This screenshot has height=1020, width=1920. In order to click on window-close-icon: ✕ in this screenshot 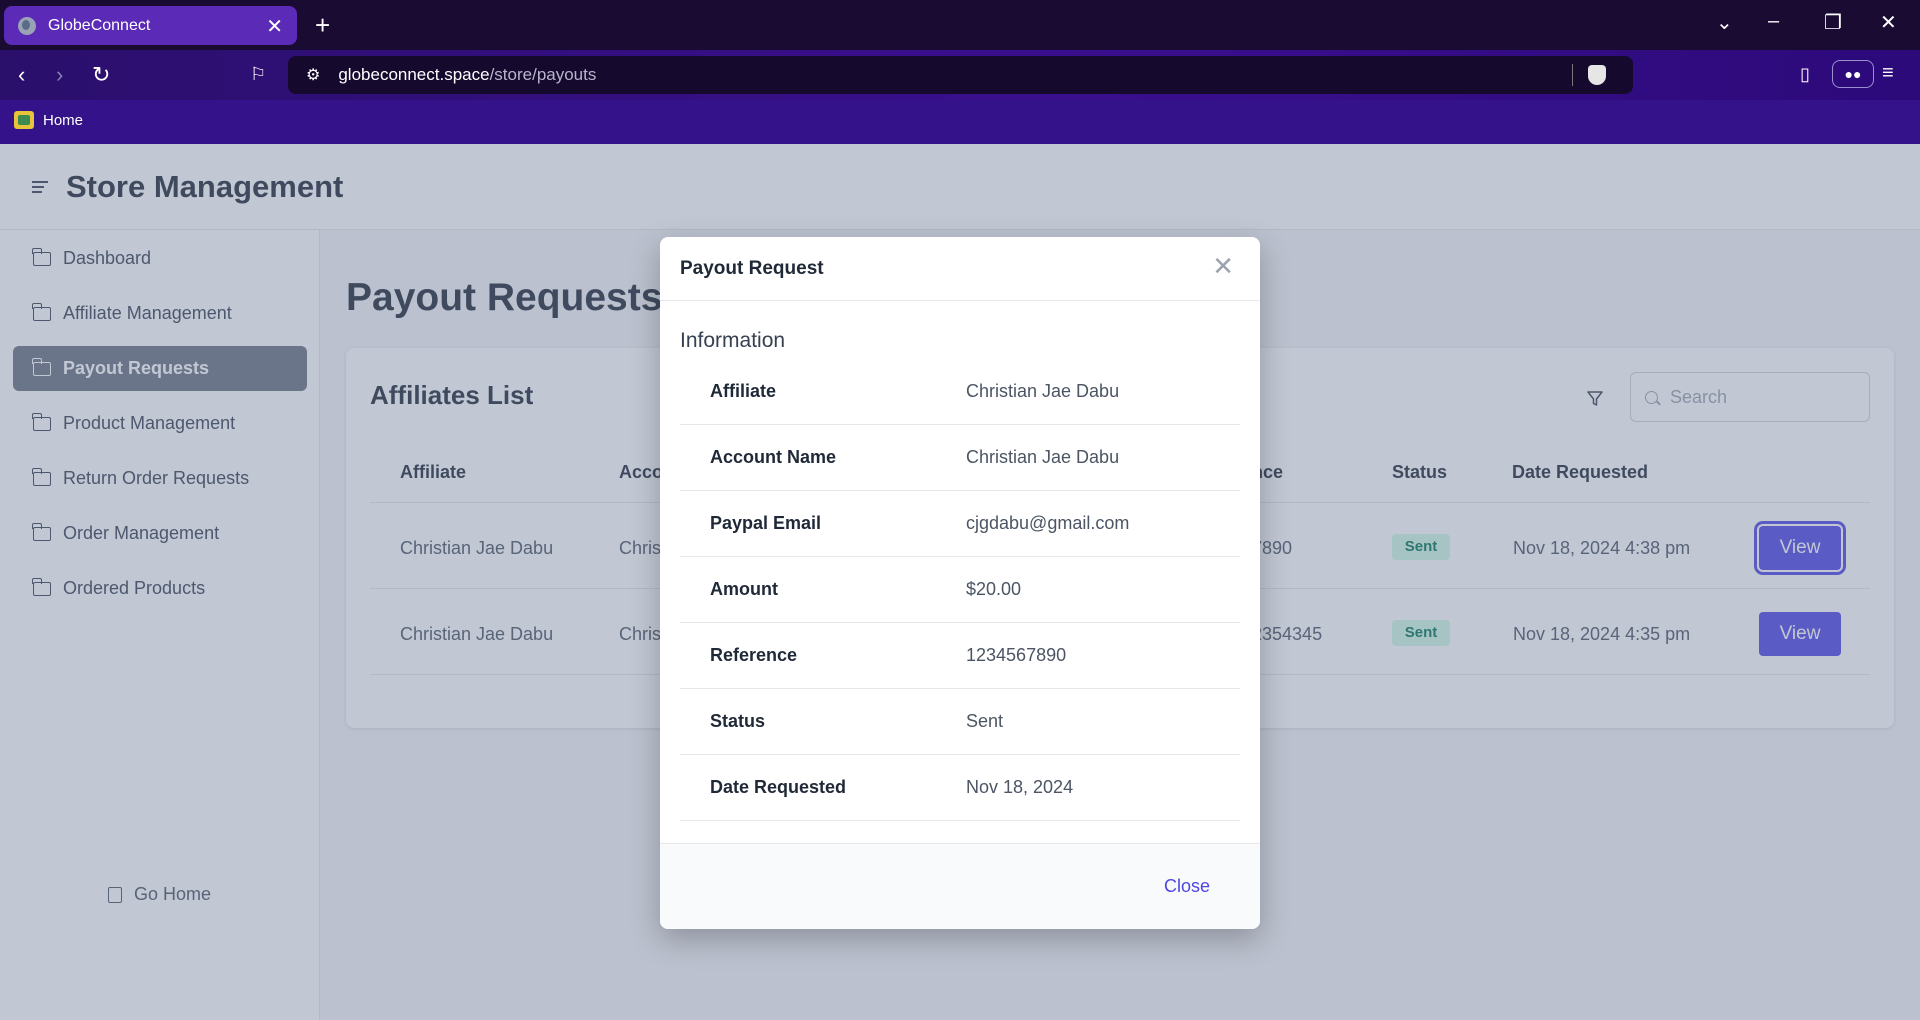, I will do `click(1888, 22)`.